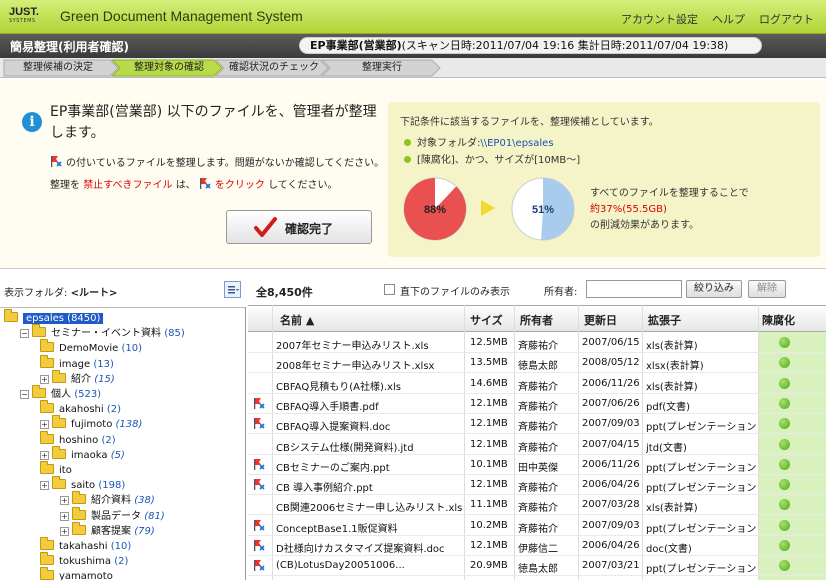 The height and width of the screenshot is (580, 826). I want to click on cell-date: 2006/11/26, so click(611, 383).